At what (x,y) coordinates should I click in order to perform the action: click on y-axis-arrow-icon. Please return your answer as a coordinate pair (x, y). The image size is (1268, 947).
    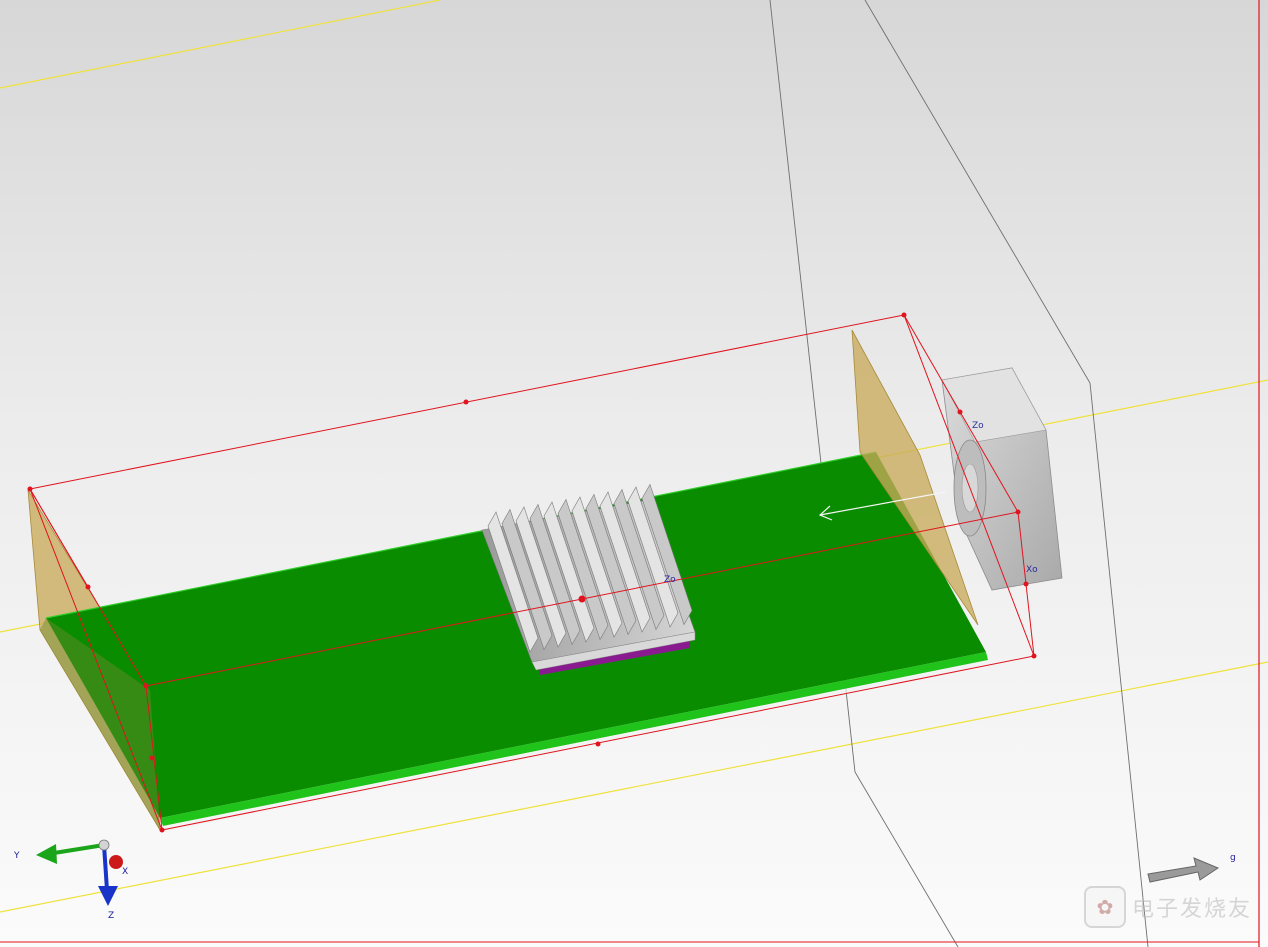
    Looking at the image, I should click on (46, 854).